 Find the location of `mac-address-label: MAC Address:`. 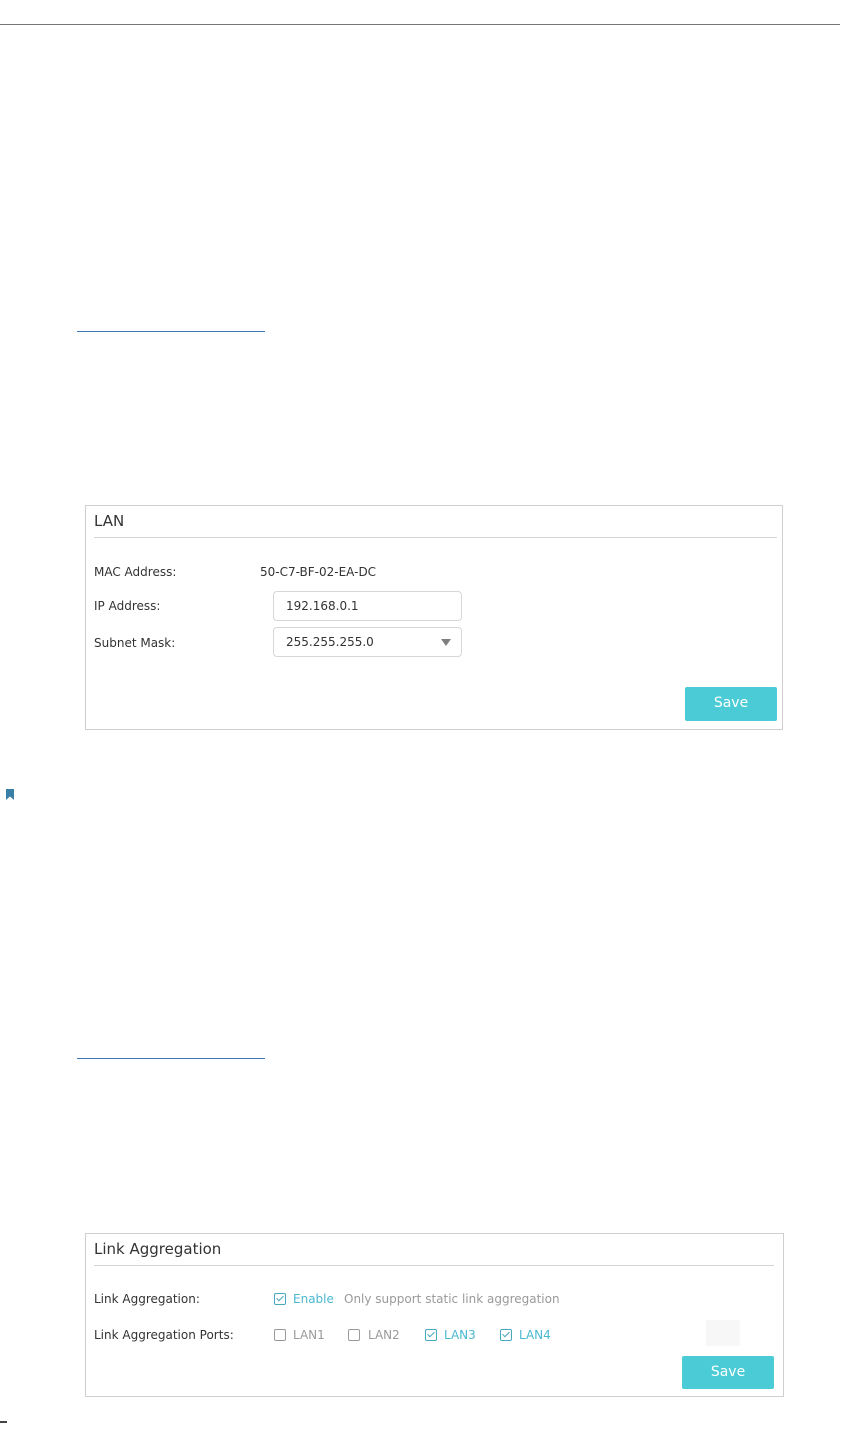

mac-address-label: MAC Address: is located at coordinates (135, 572).